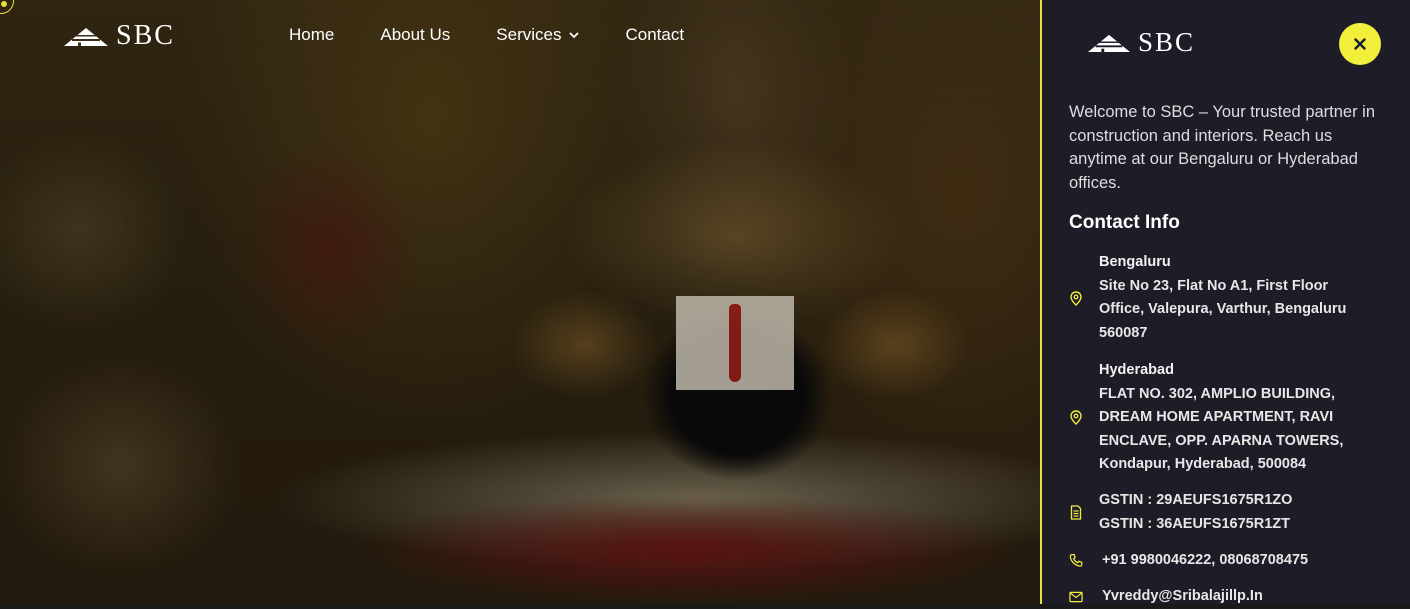 The width and height of the screenshot is (1410, 609). Describe the element at coordinates (1136, 370) in the screenshot. I see `city-name: Hyderabad` at that location.